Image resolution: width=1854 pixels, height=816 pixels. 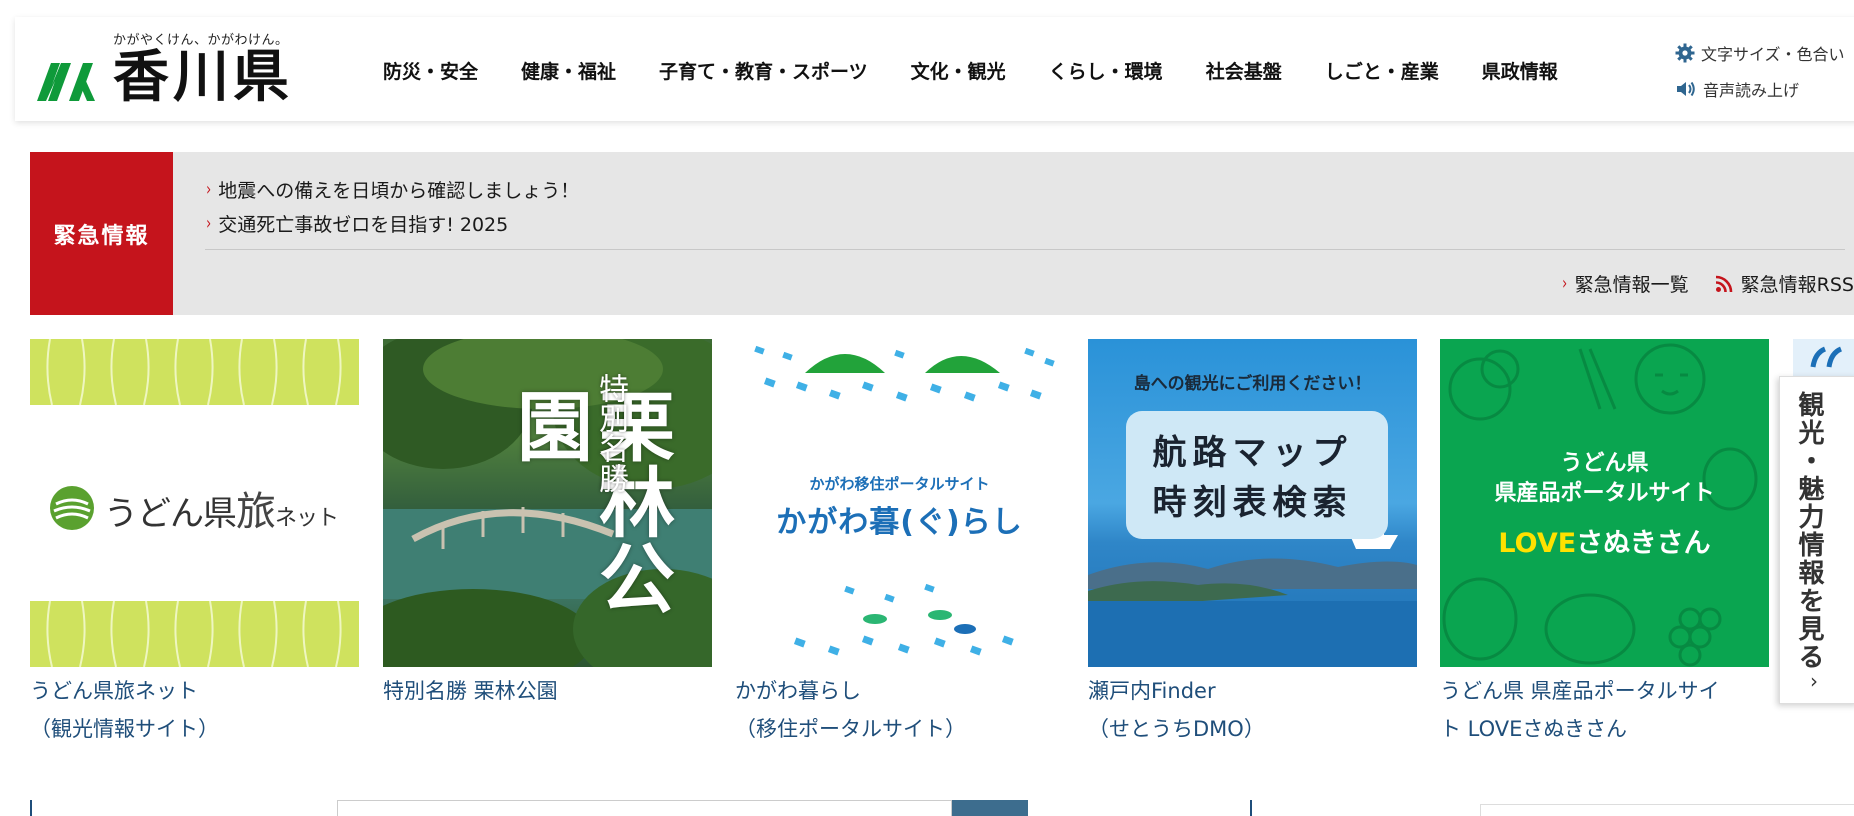 I want to click on banner-caption-udon-tabi-net: うどん県旅ネット （観光情報サイト）, so click(x=124, y=710).